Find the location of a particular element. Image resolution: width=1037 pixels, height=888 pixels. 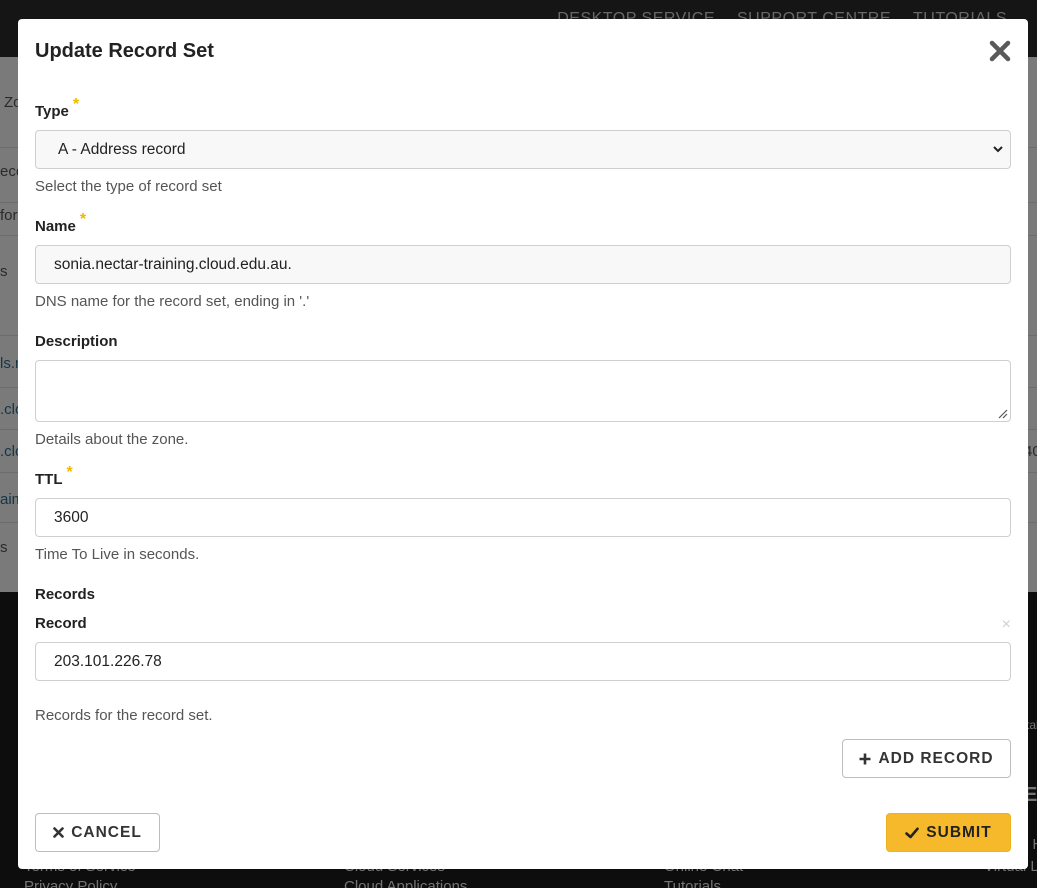

submit-button: SUBMIT is located at coordinates (948, 832).